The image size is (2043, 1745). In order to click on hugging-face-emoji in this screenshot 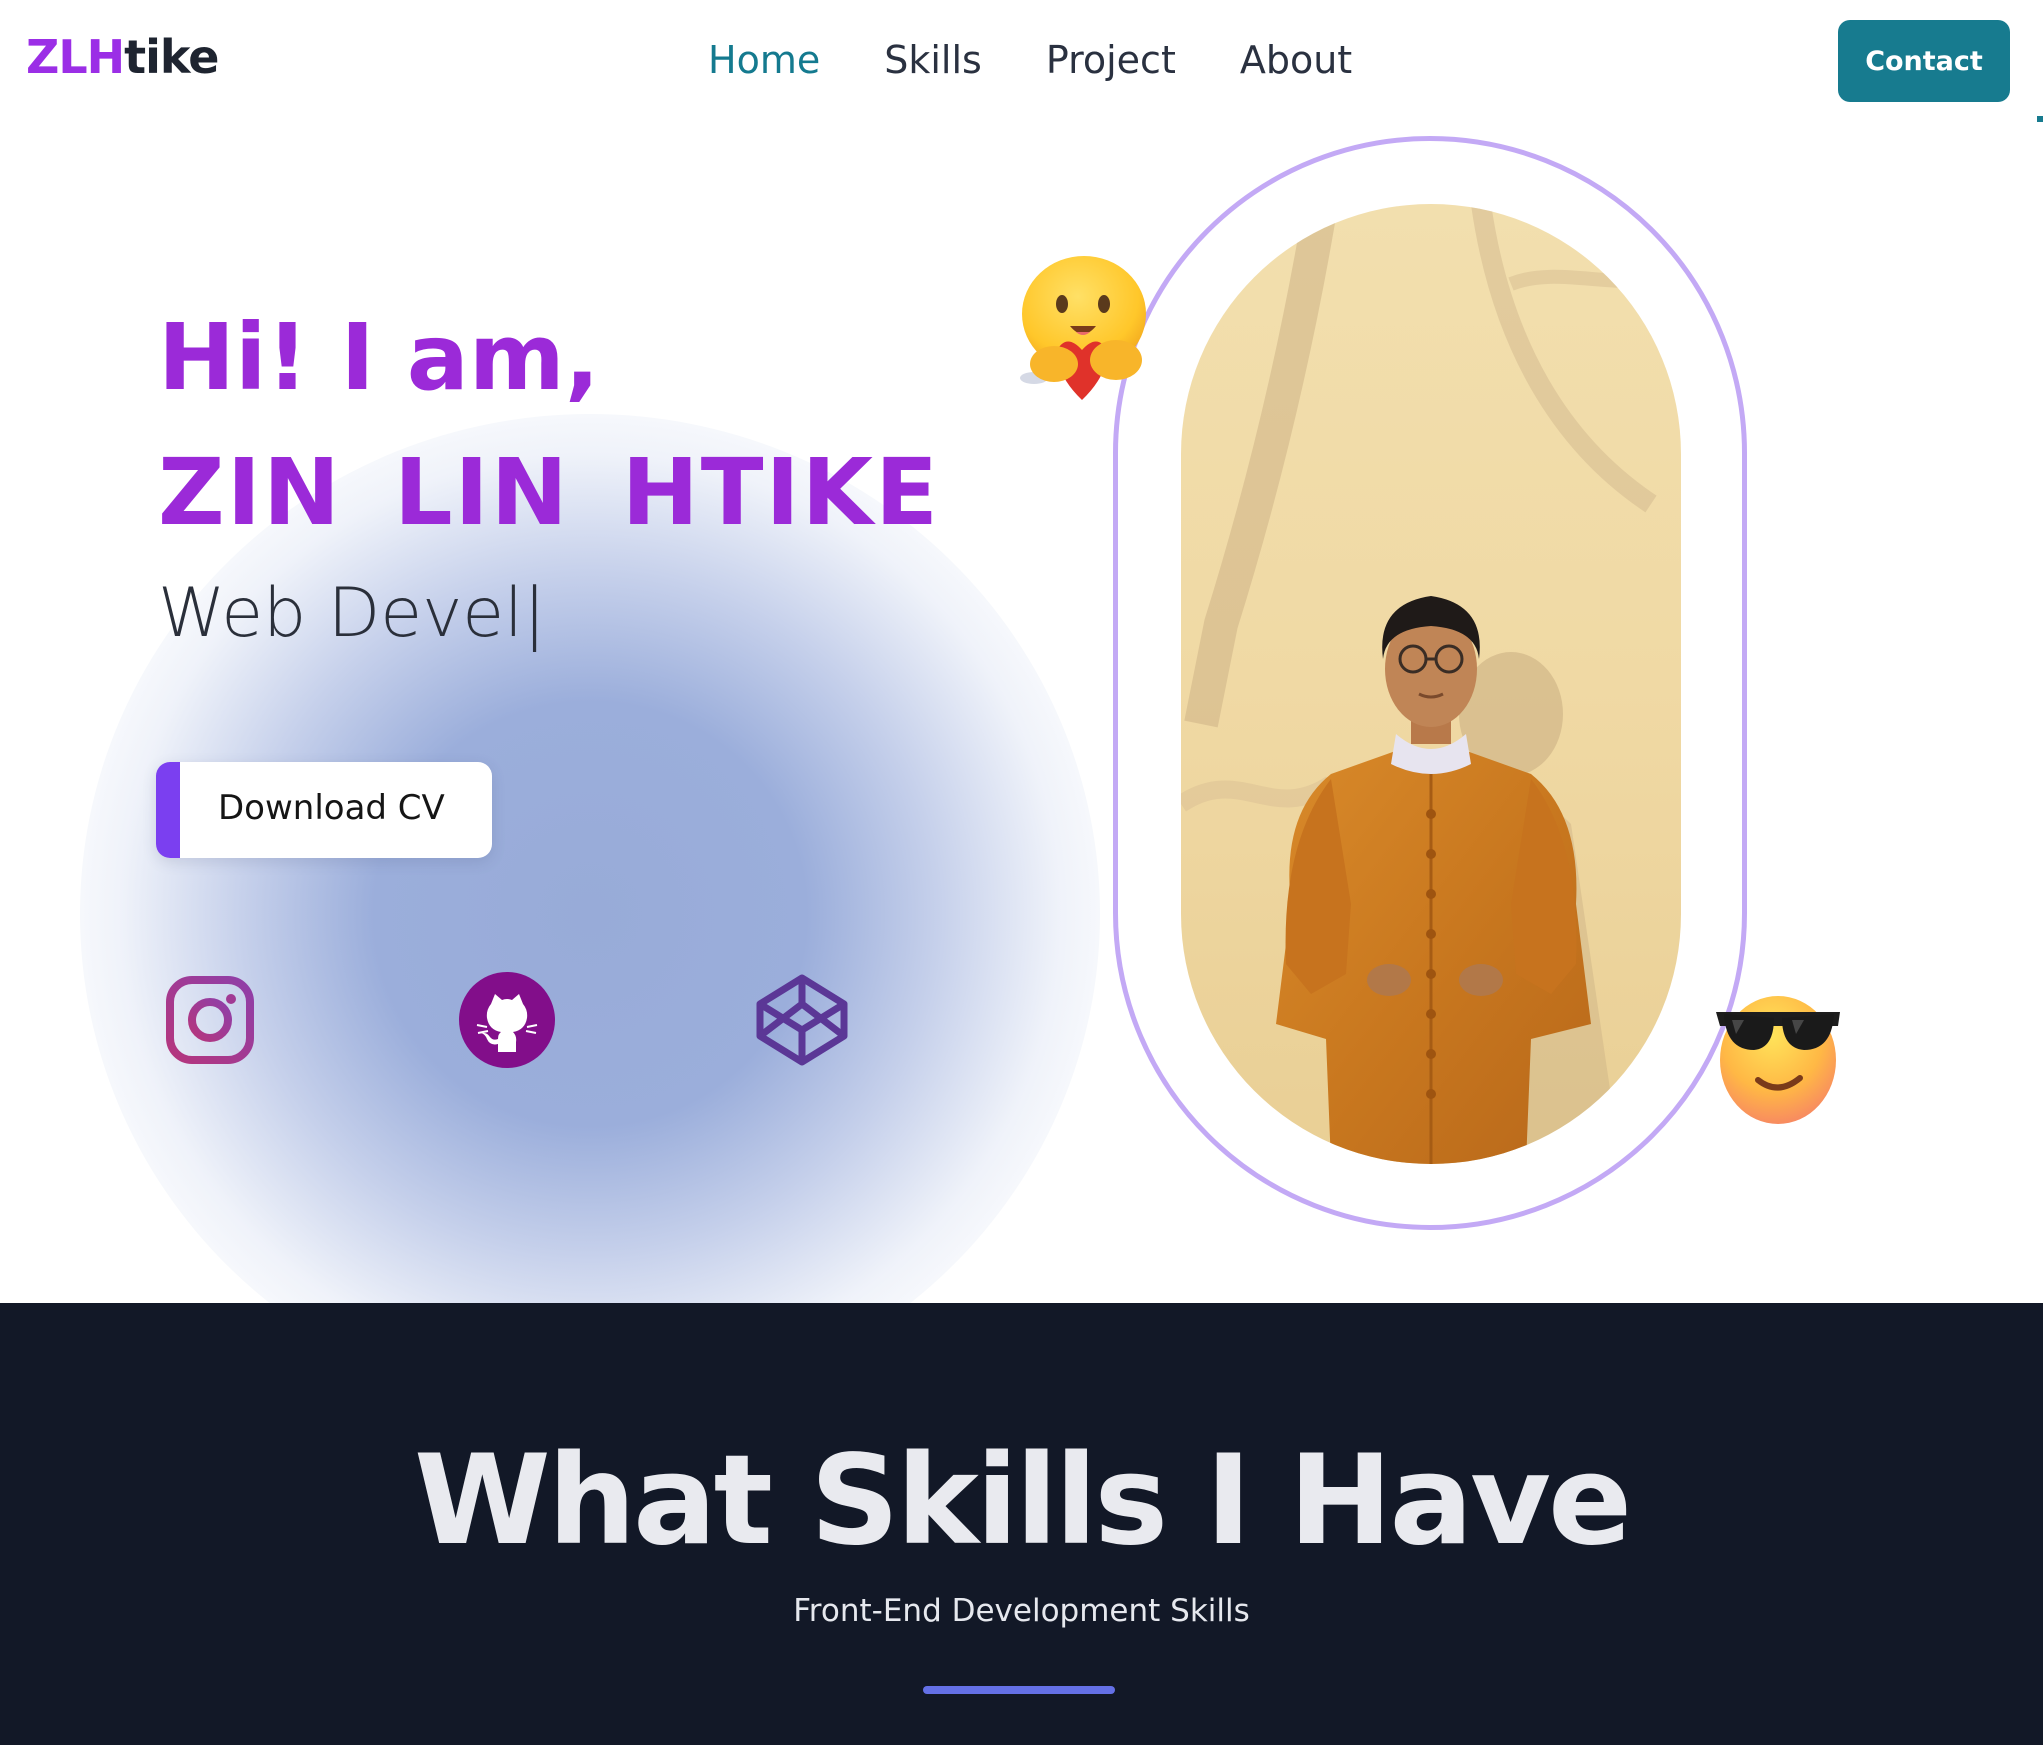, I will do `click(1085, 331)`.